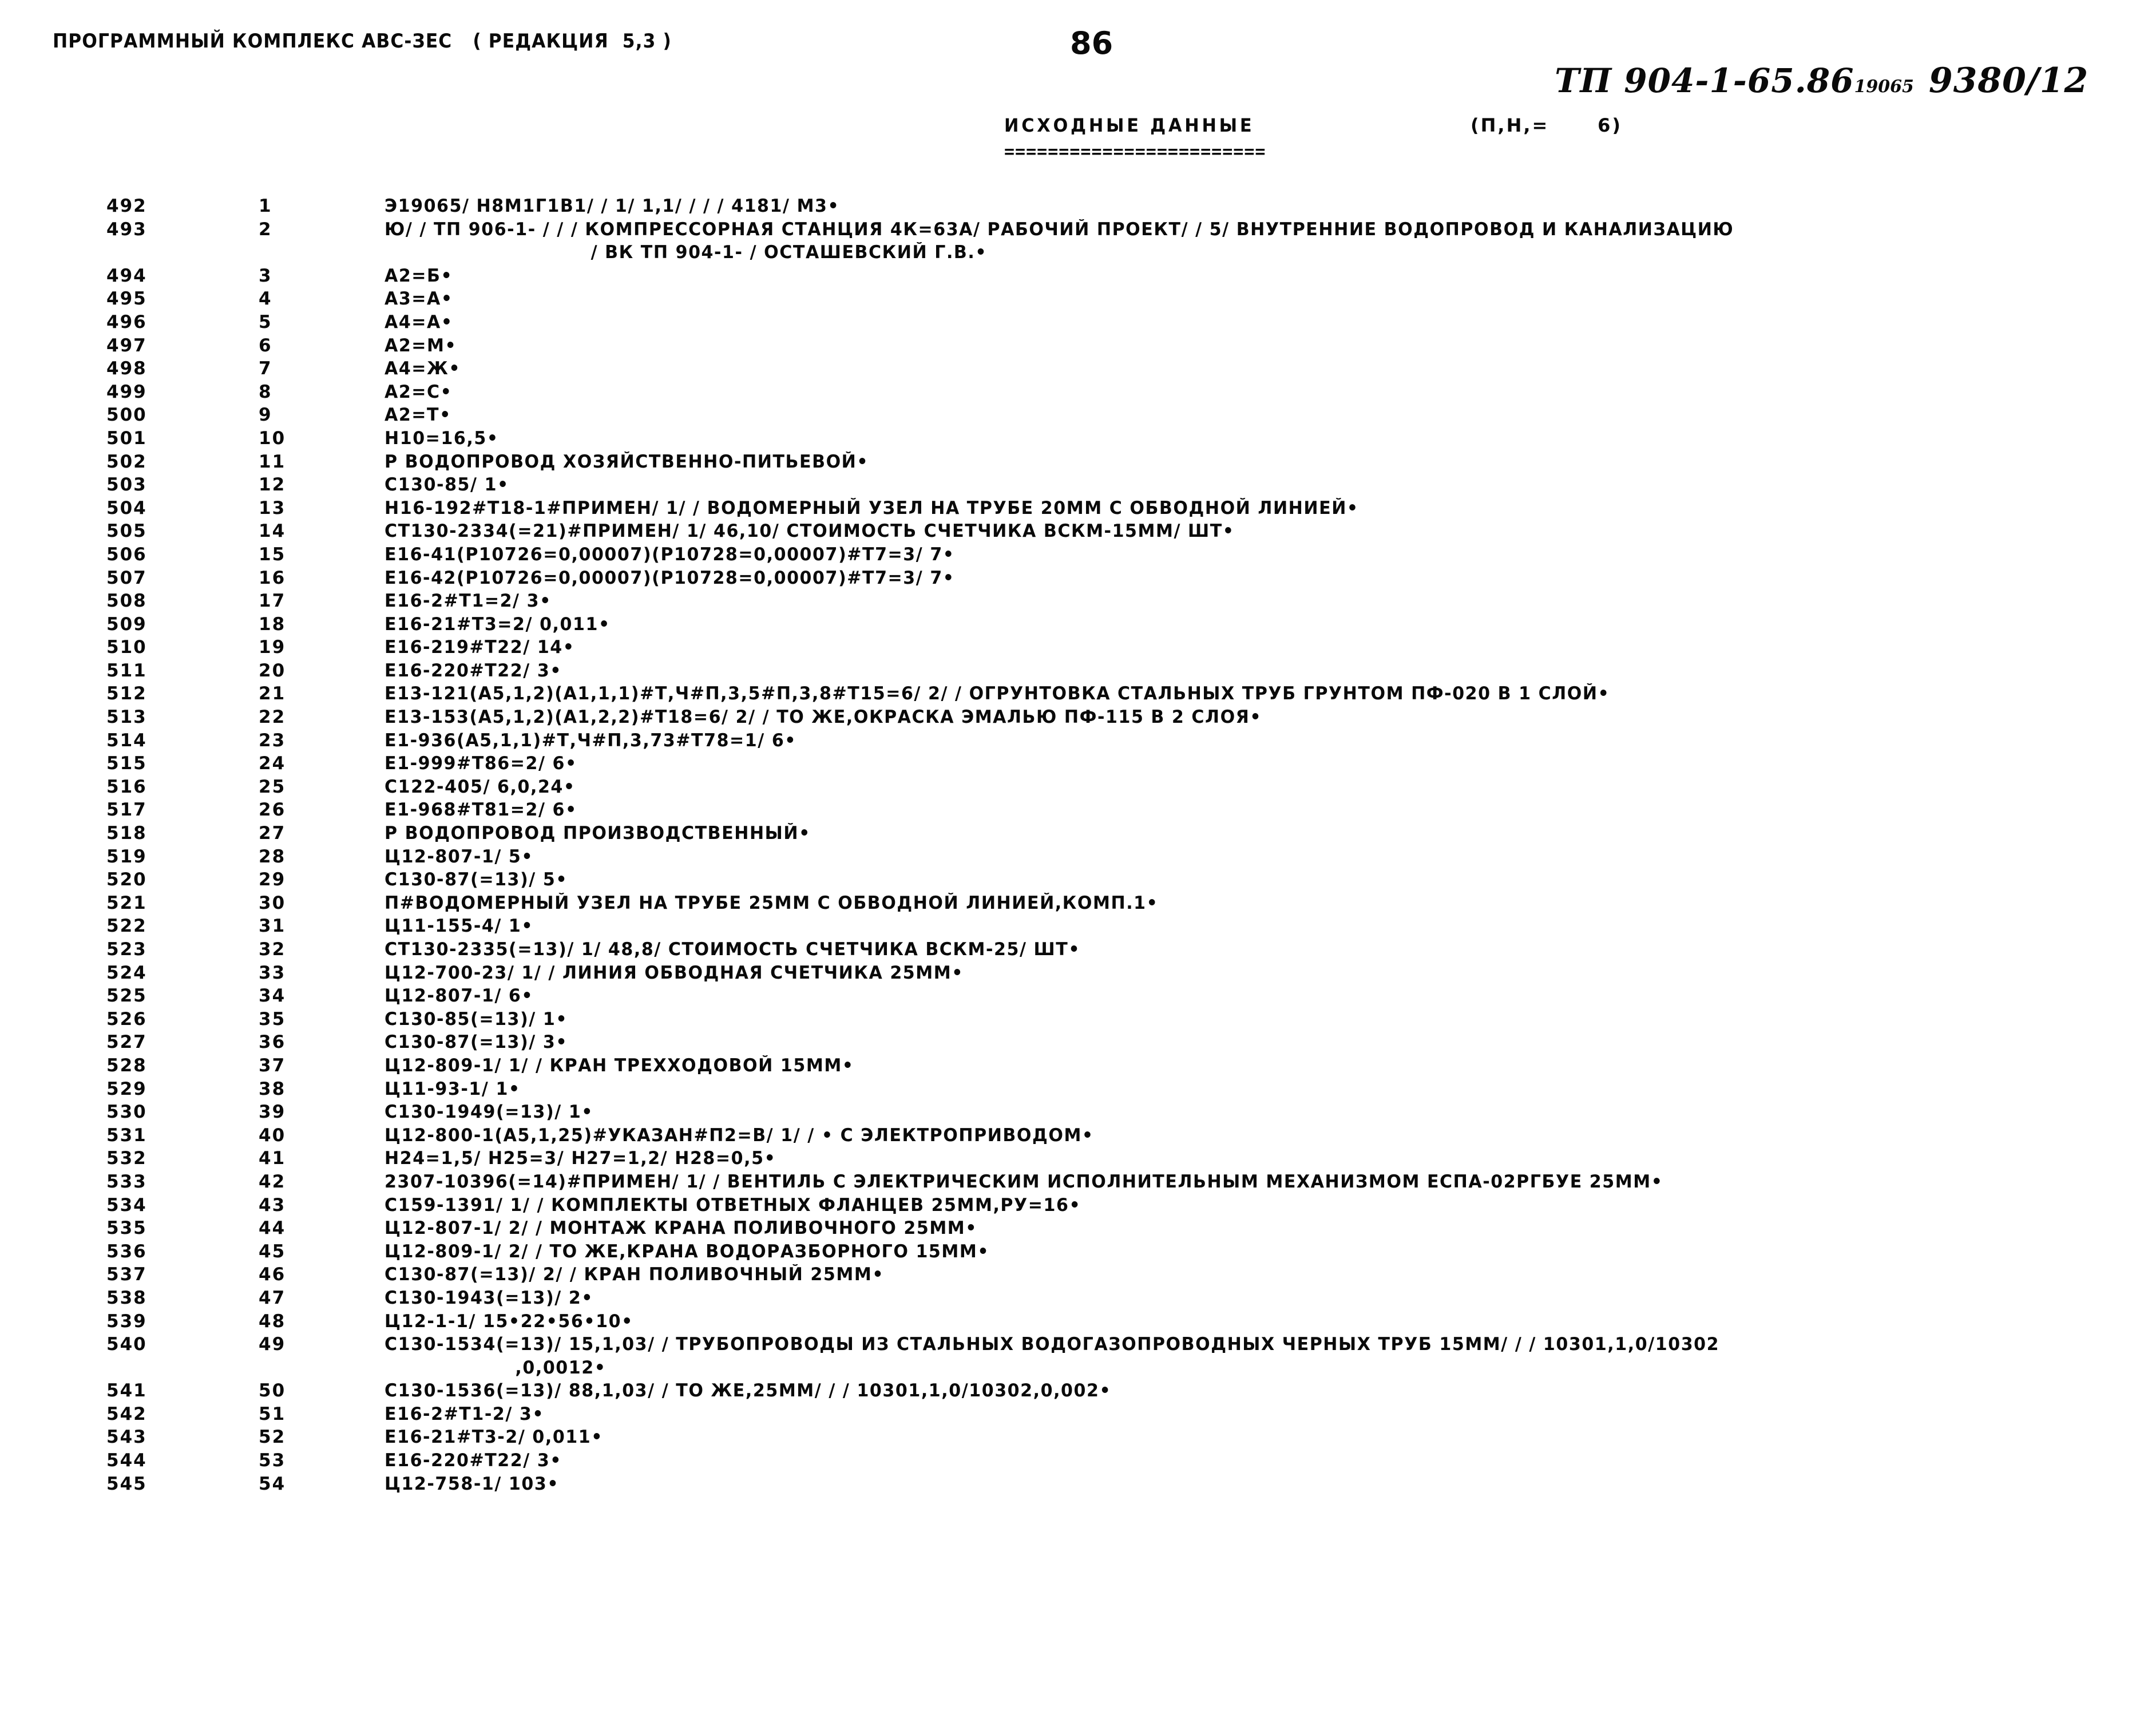  I want to click on row-code-text: Е1-999#Т86=2/ 6•, so click(481, 764).